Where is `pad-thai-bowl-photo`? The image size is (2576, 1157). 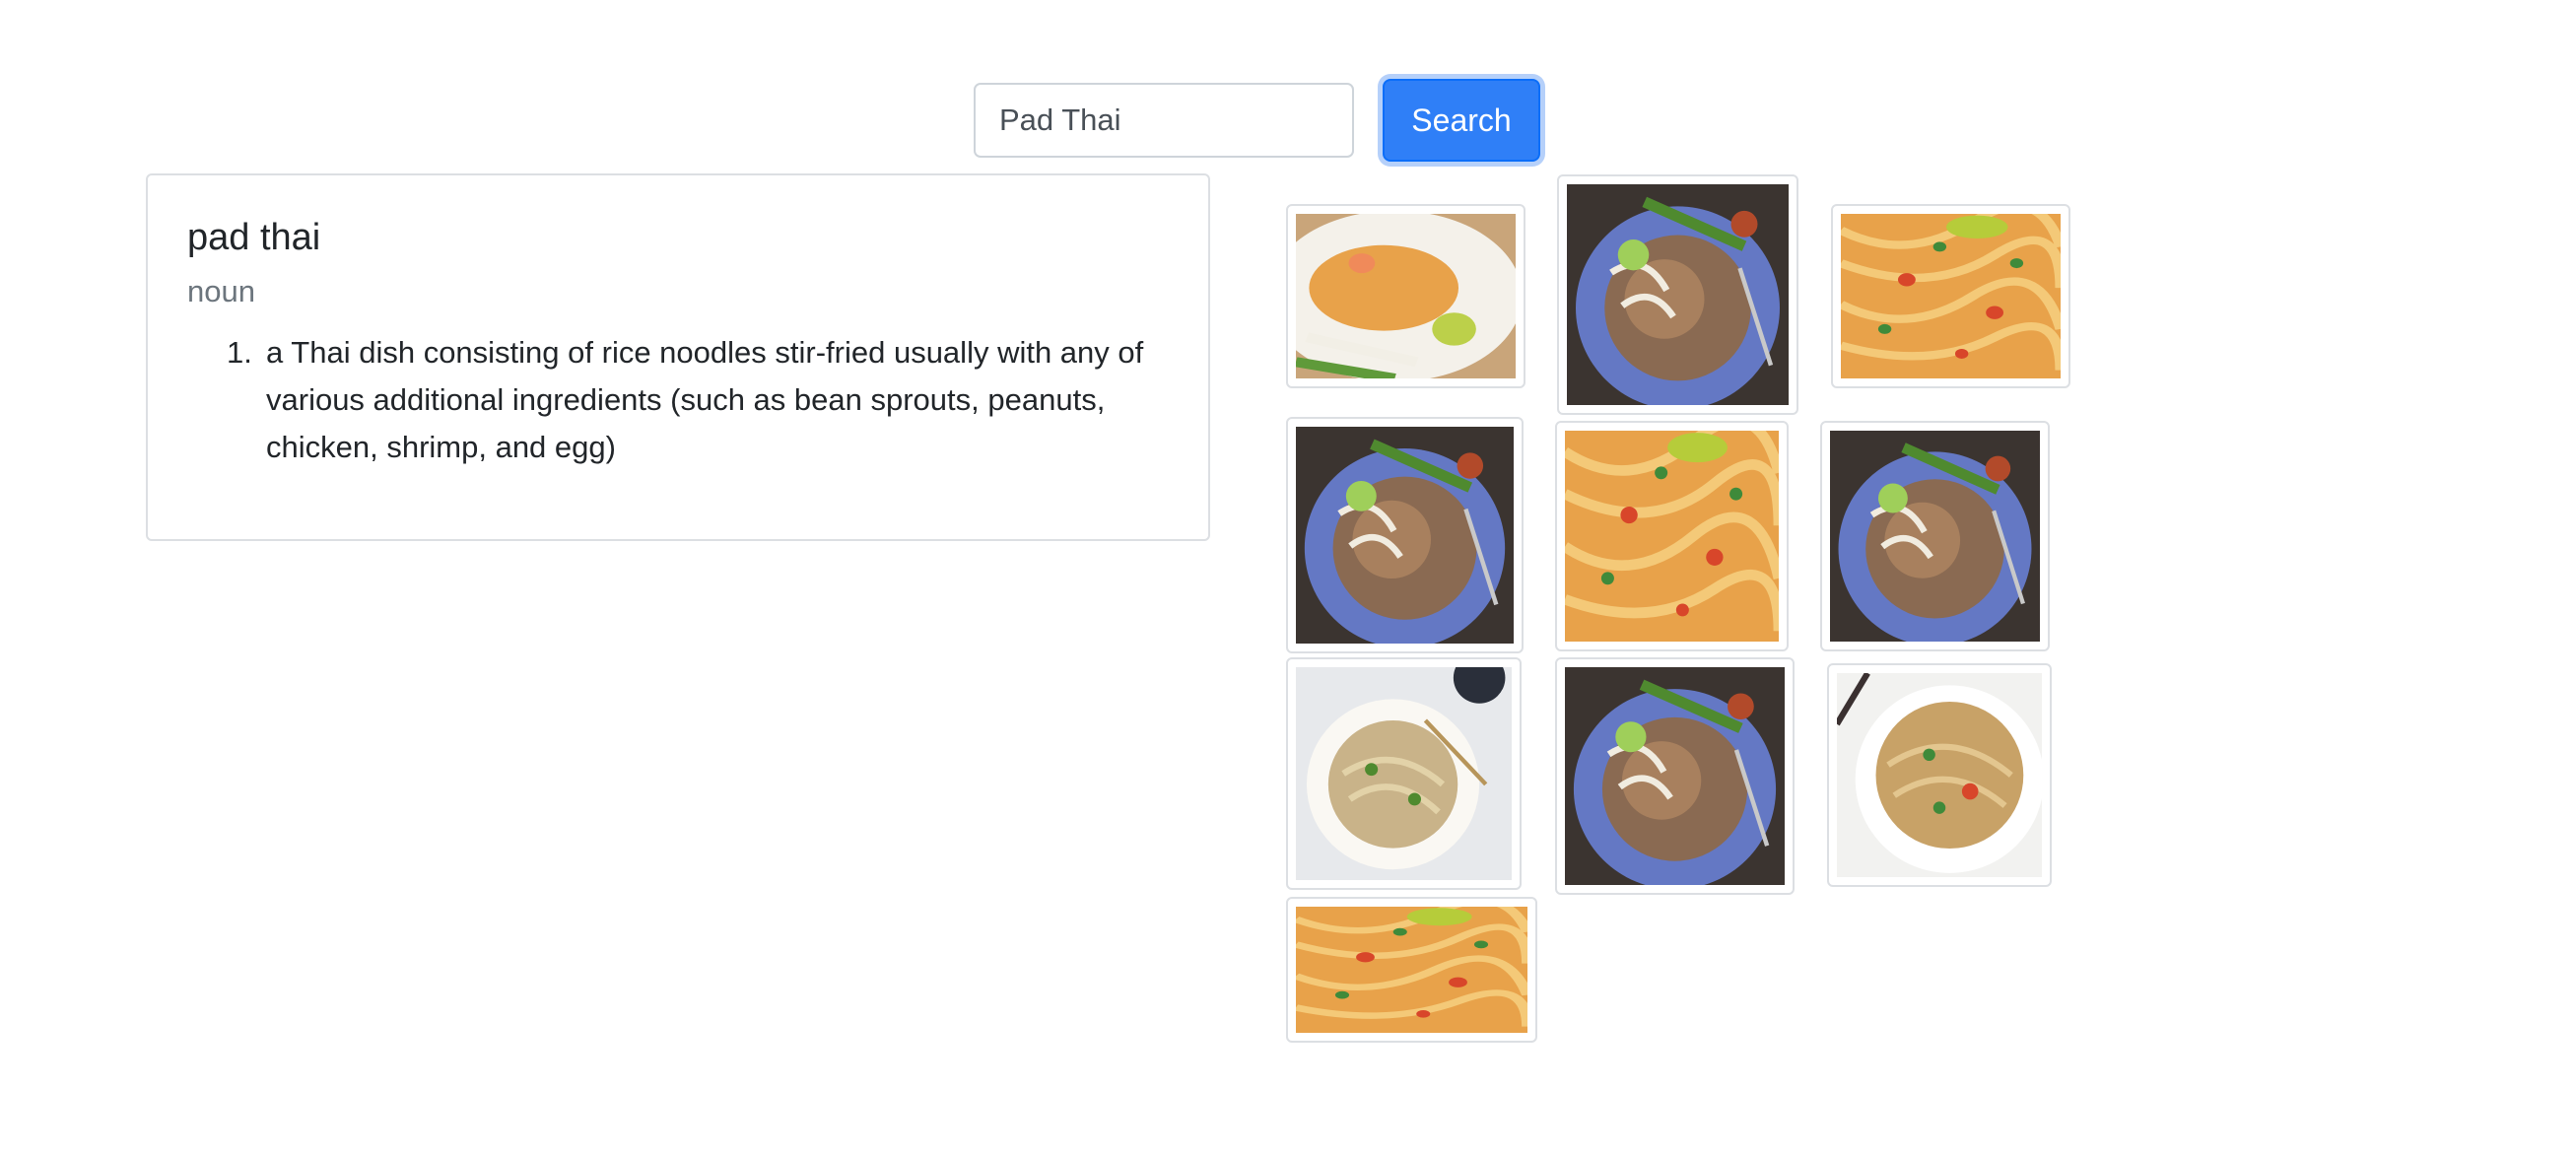
pad-thai-bowl-photo is located at coordinates (1940, 775).